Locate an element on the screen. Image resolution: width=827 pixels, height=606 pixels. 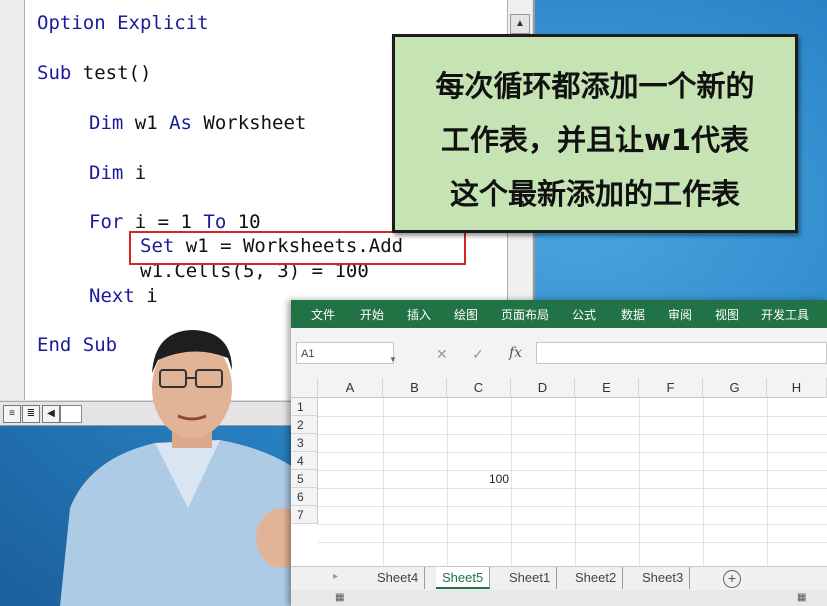
callout-line-3: 这个最新添加的工作表 is located at coordinates (594, 194).